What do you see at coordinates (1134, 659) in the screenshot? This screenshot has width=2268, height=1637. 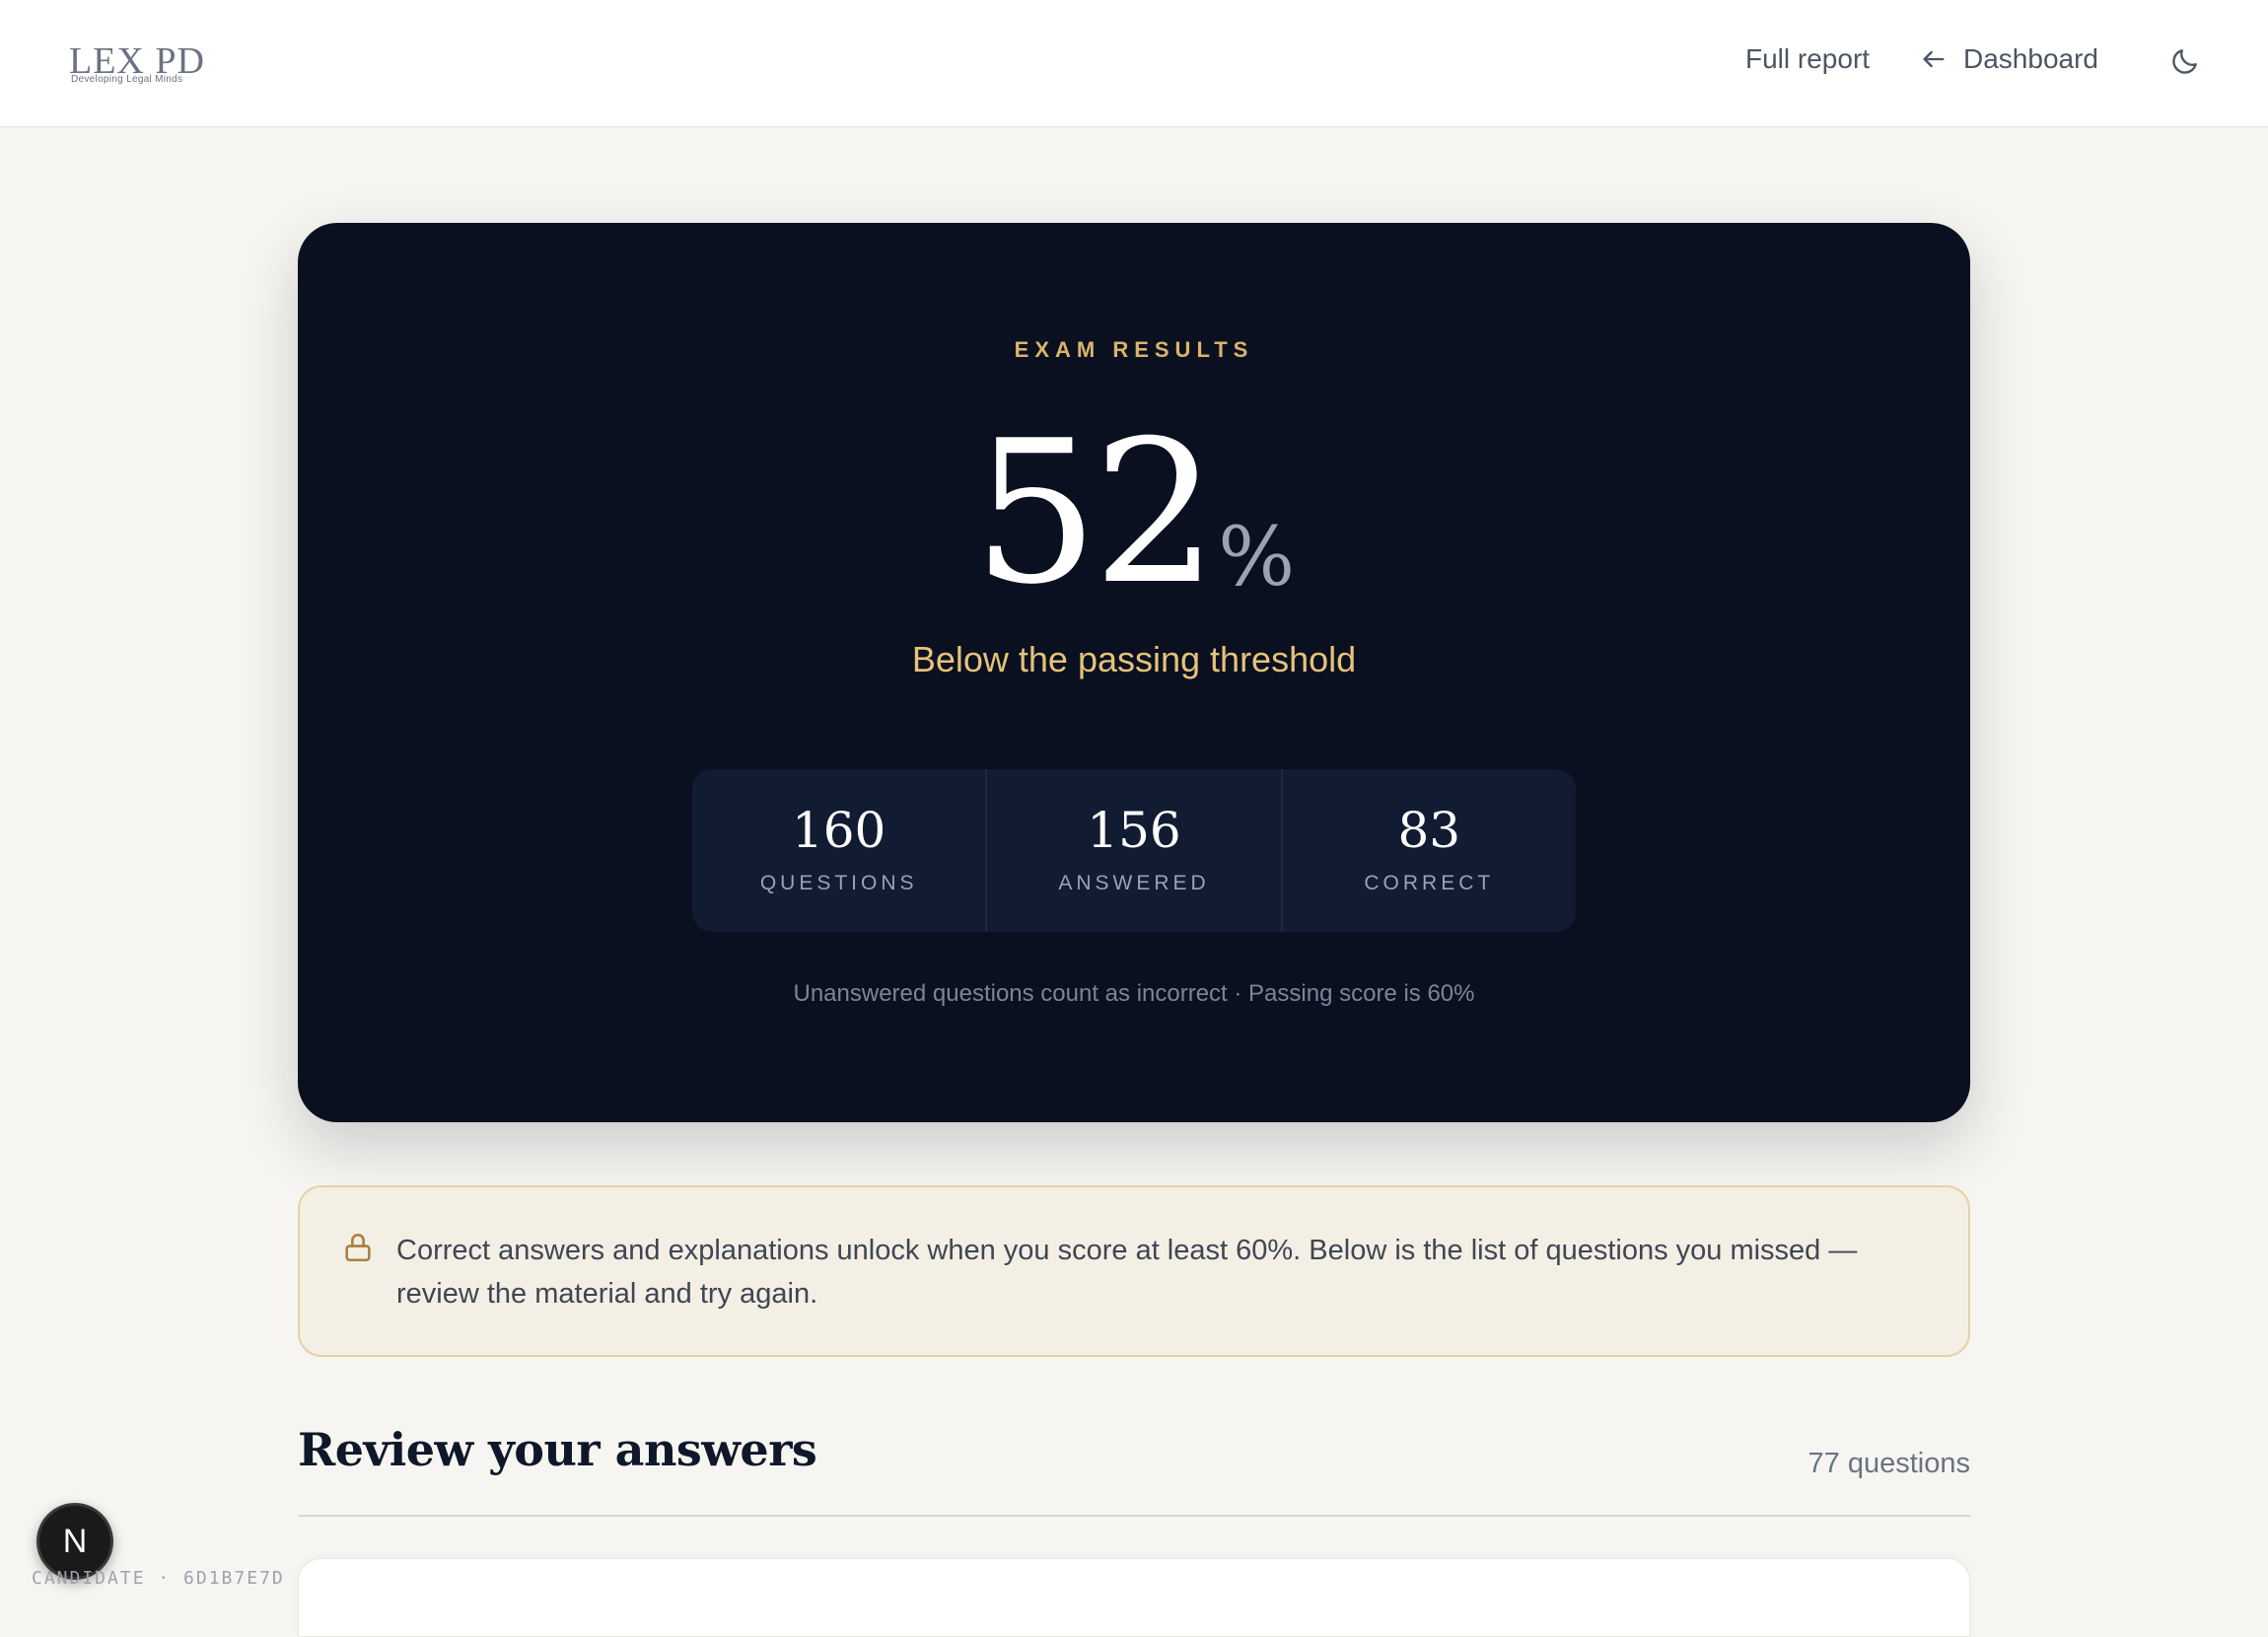 I see `pass-status: Below the passing threshold` at bounding box center [1134, 659].